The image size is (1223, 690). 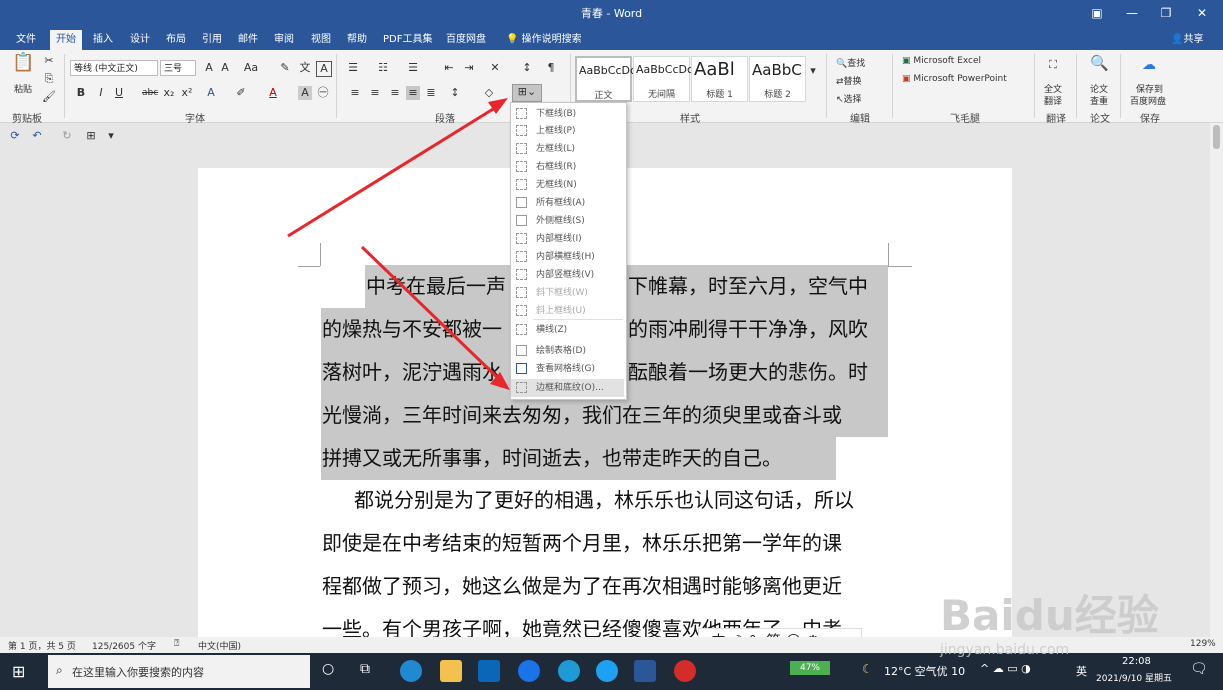 I want to click on edge-icon, so click(x=411, y=671).